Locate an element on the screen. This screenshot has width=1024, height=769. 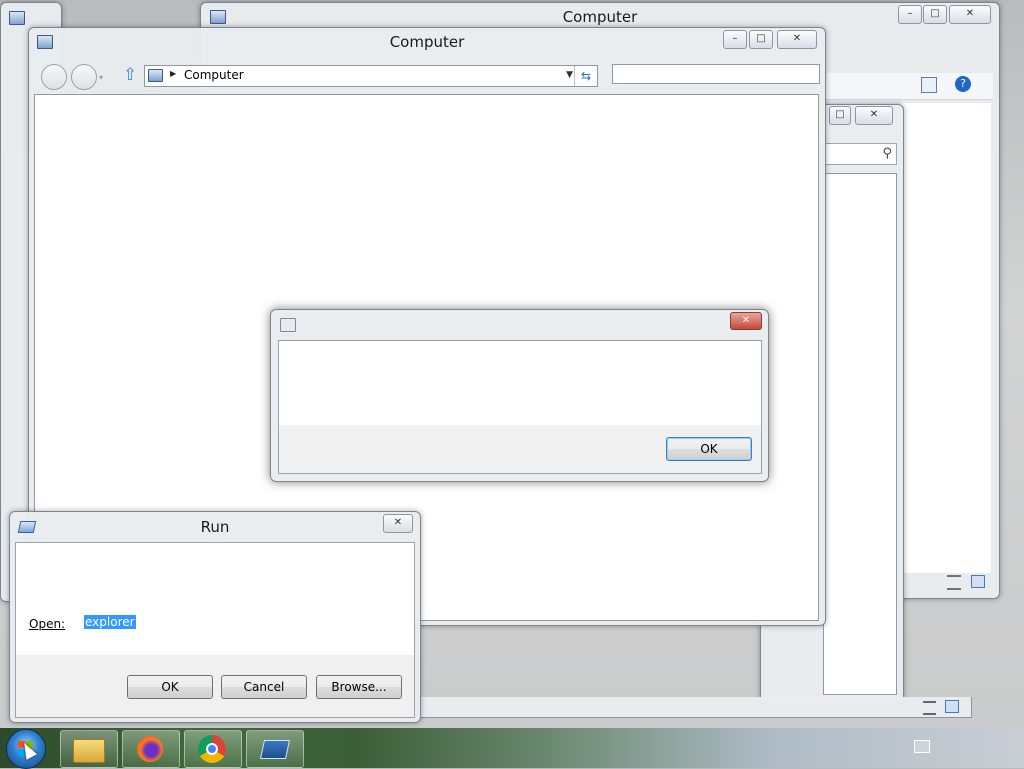
breadcrumb-arrow-icon: ▶ is located at coordinates (173, 73).